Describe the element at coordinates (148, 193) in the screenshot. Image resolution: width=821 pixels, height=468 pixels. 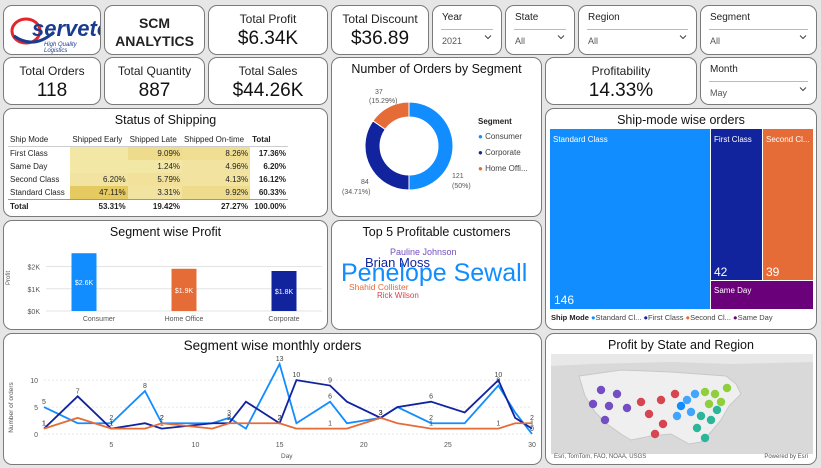
I see `table-row: Standard Class 47.11% 3.31% 9.92% 60.33%` at that location.